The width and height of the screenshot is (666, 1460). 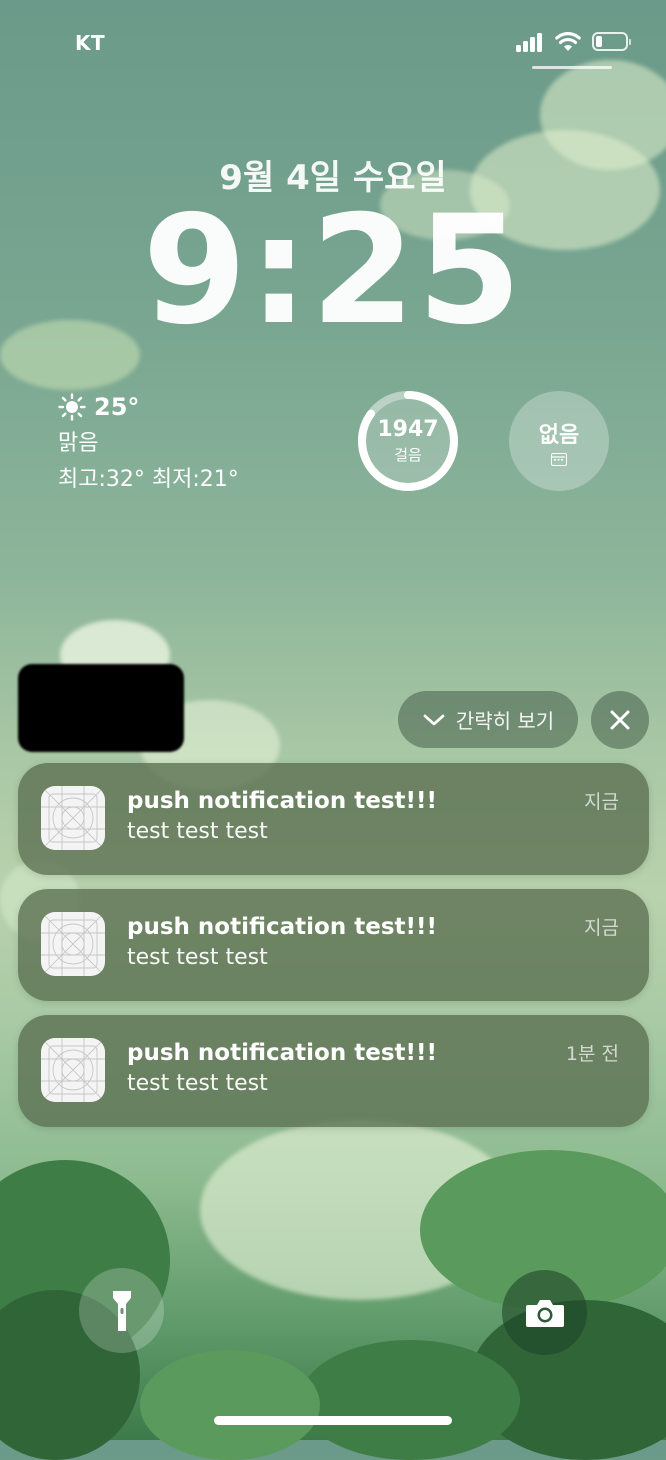 What do you see at coordinates (117, 407) in the screenshot?
I see `weather-temperature: 25°` at bounding box center [117, 407].